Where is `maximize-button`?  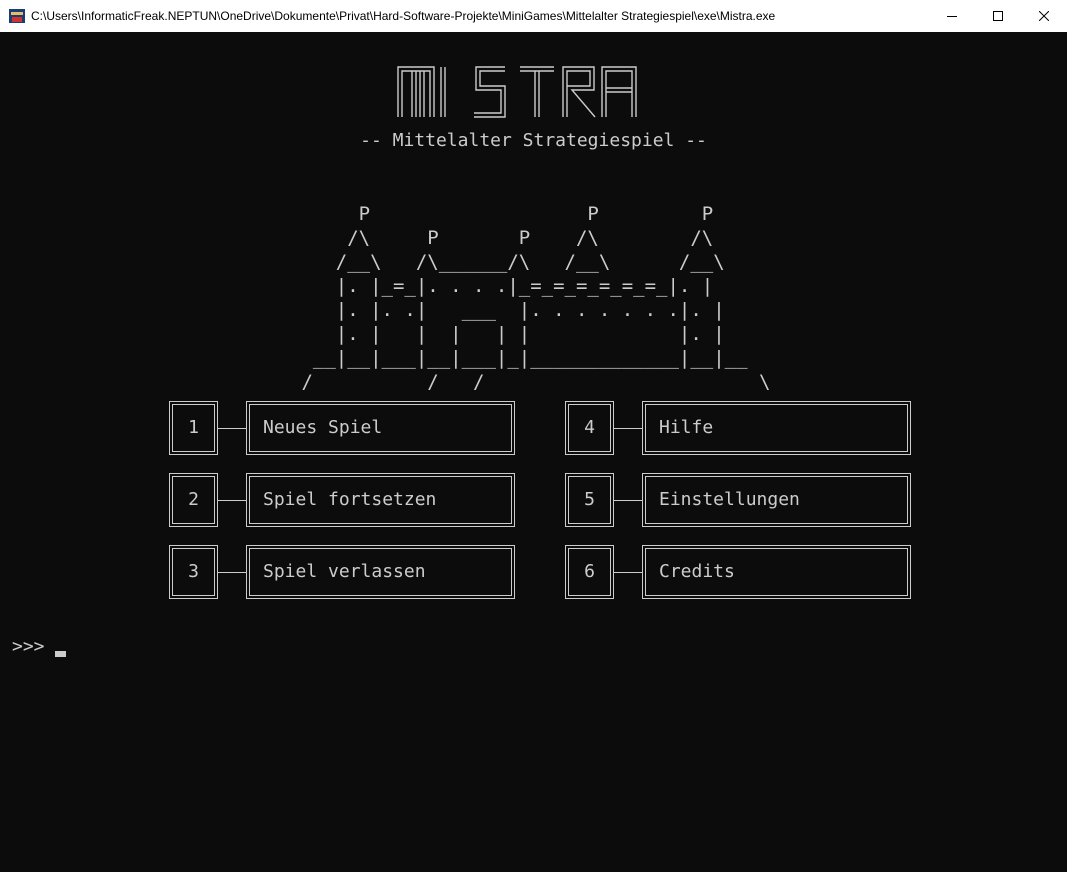
maximize-button is located at coordinates (998, 16).